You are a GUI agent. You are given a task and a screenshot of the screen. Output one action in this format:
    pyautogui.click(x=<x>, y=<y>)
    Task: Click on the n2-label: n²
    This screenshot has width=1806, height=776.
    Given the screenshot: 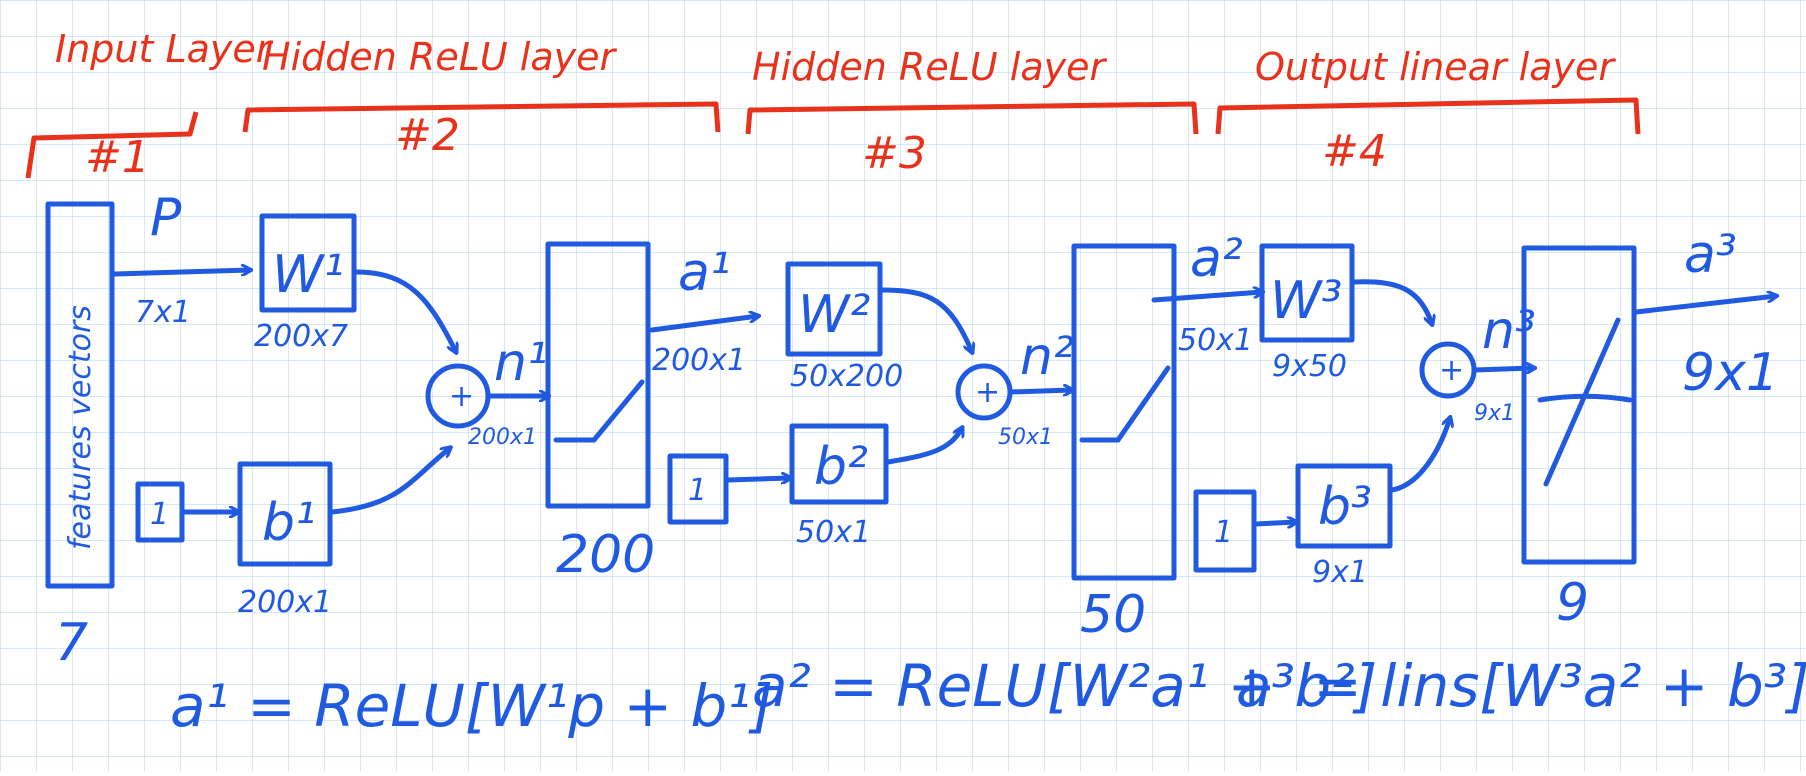 What is the action you would take?
    pyautogui.click(x=1047, y=357)
    